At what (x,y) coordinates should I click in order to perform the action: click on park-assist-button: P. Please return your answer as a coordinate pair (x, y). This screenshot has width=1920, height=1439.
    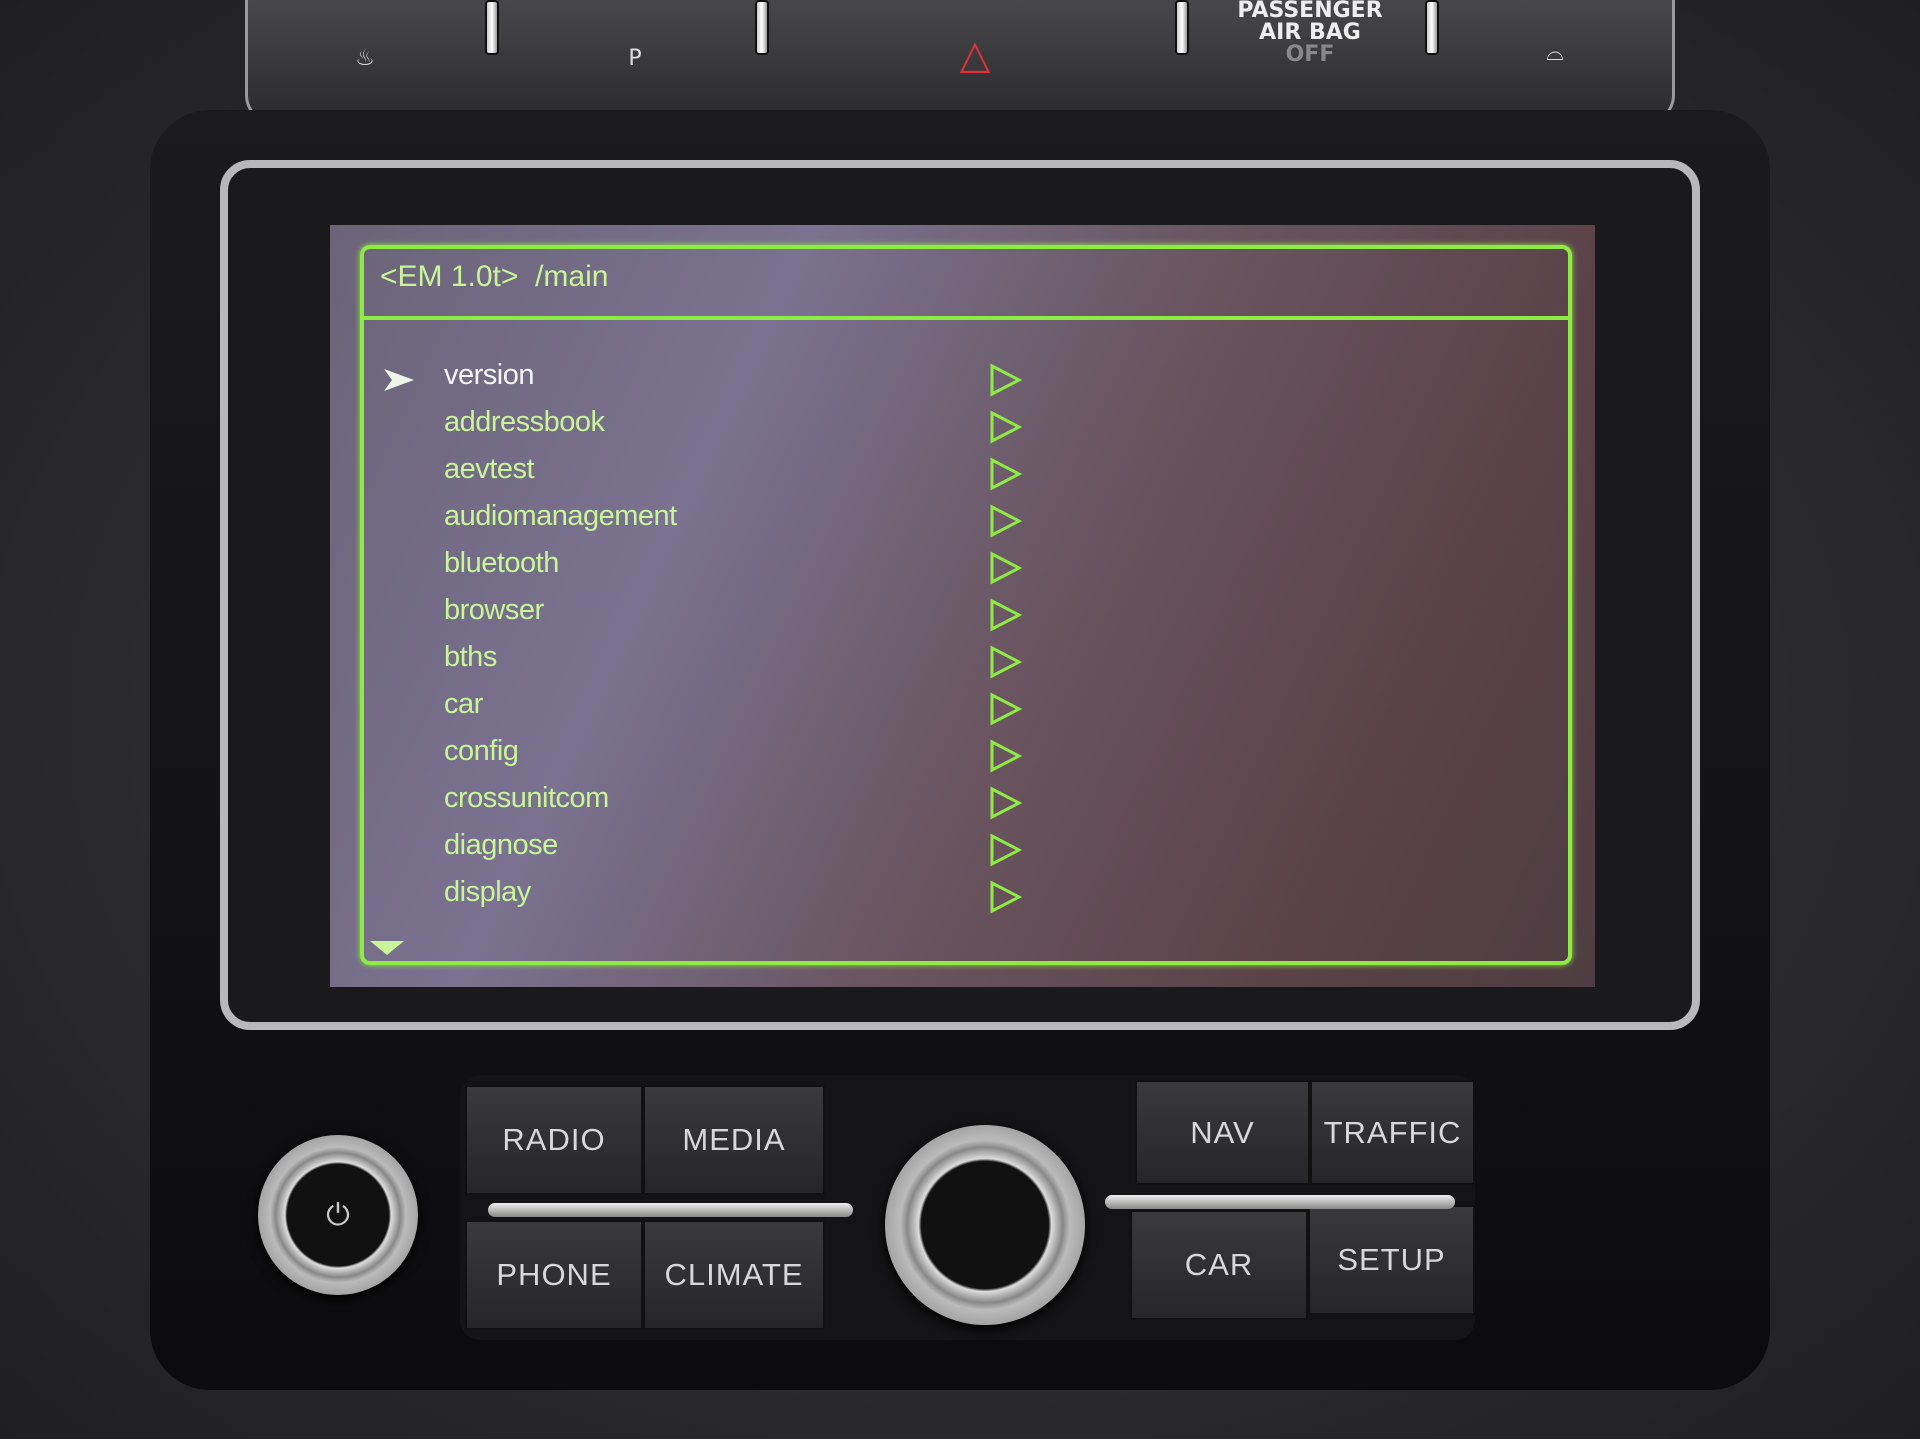
    Looking at the image, I should click on (635, 50).